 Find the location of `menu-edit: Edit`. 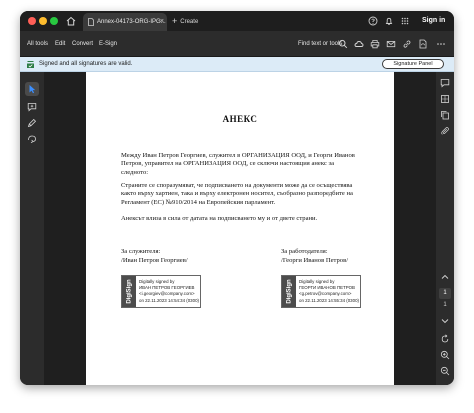

menu-edit: Edit is located at coordinates (60, 44).